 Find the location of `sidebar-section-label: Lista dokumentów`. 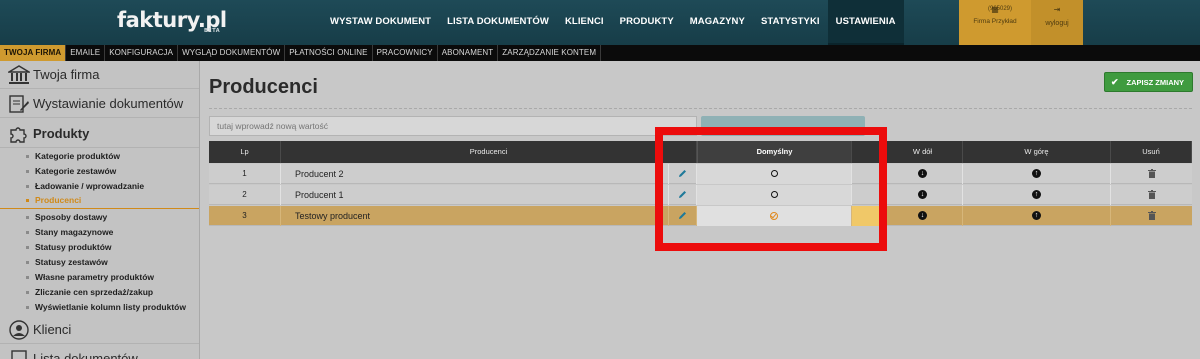

sidebar-section-label: Lista dokumentów is located at coordinates (85, 355).